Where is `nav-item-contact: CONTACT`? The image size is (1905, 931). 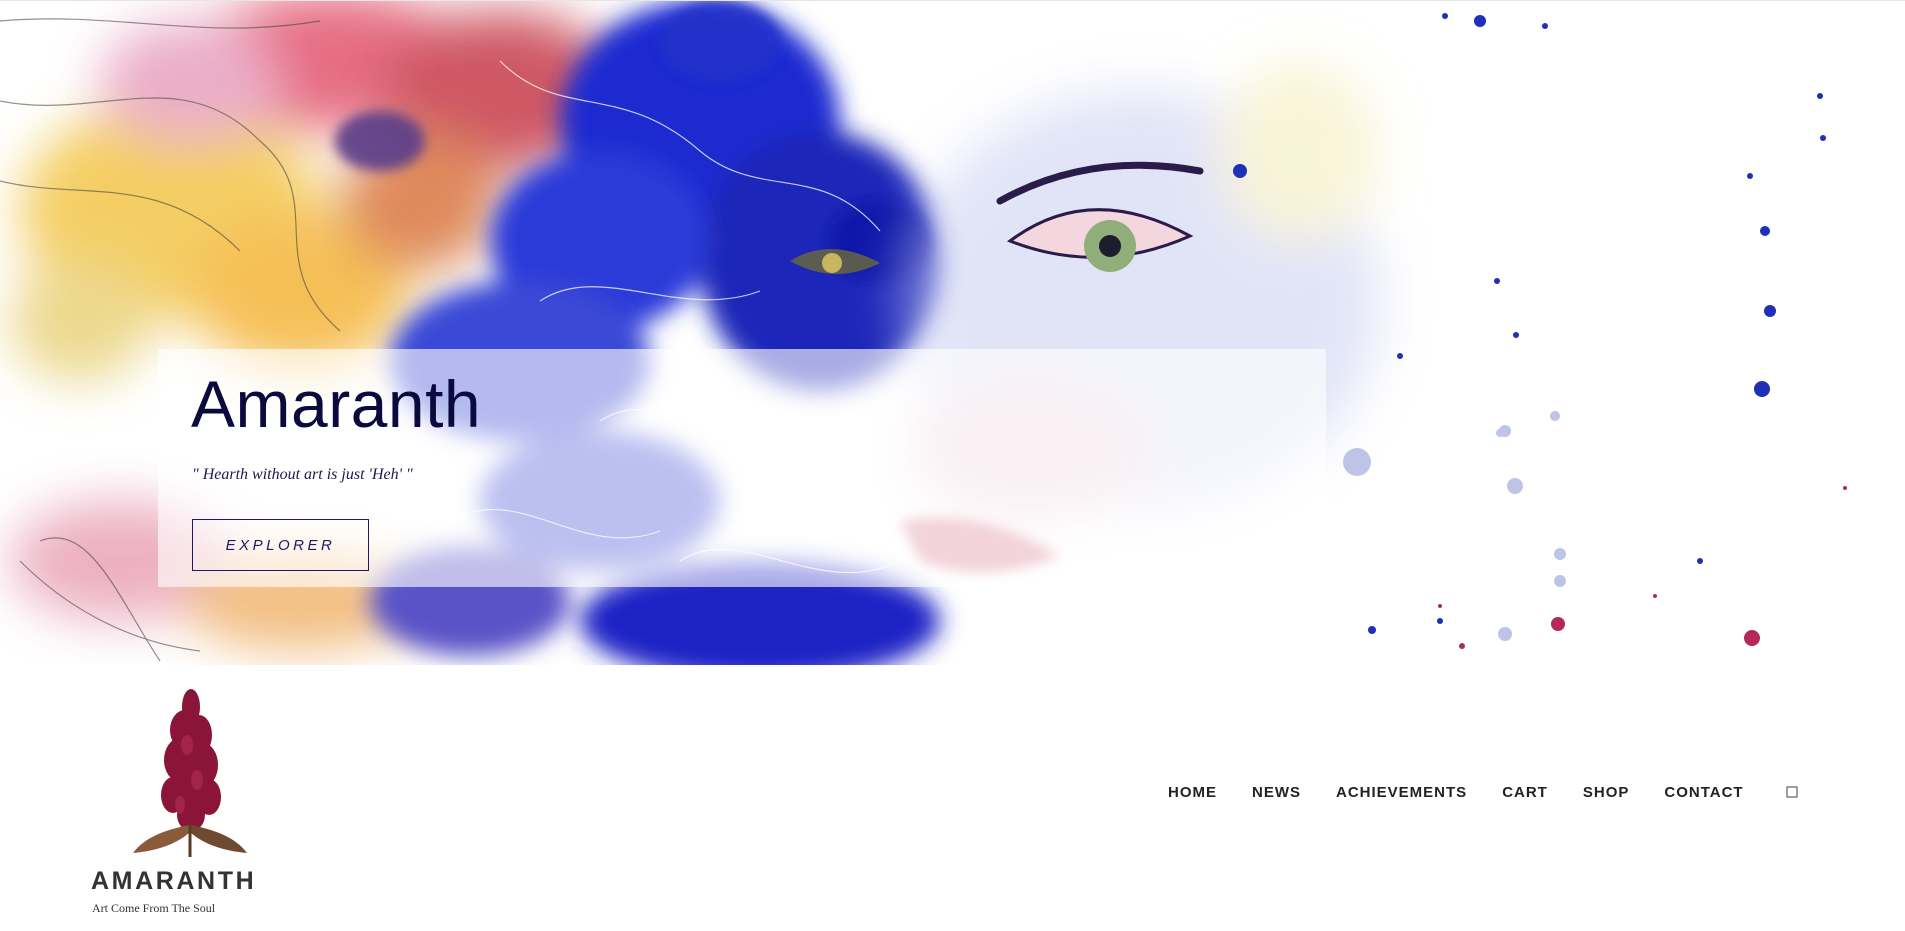
nav-item-contact: CONTACT is located at coordinates (1703, 792).